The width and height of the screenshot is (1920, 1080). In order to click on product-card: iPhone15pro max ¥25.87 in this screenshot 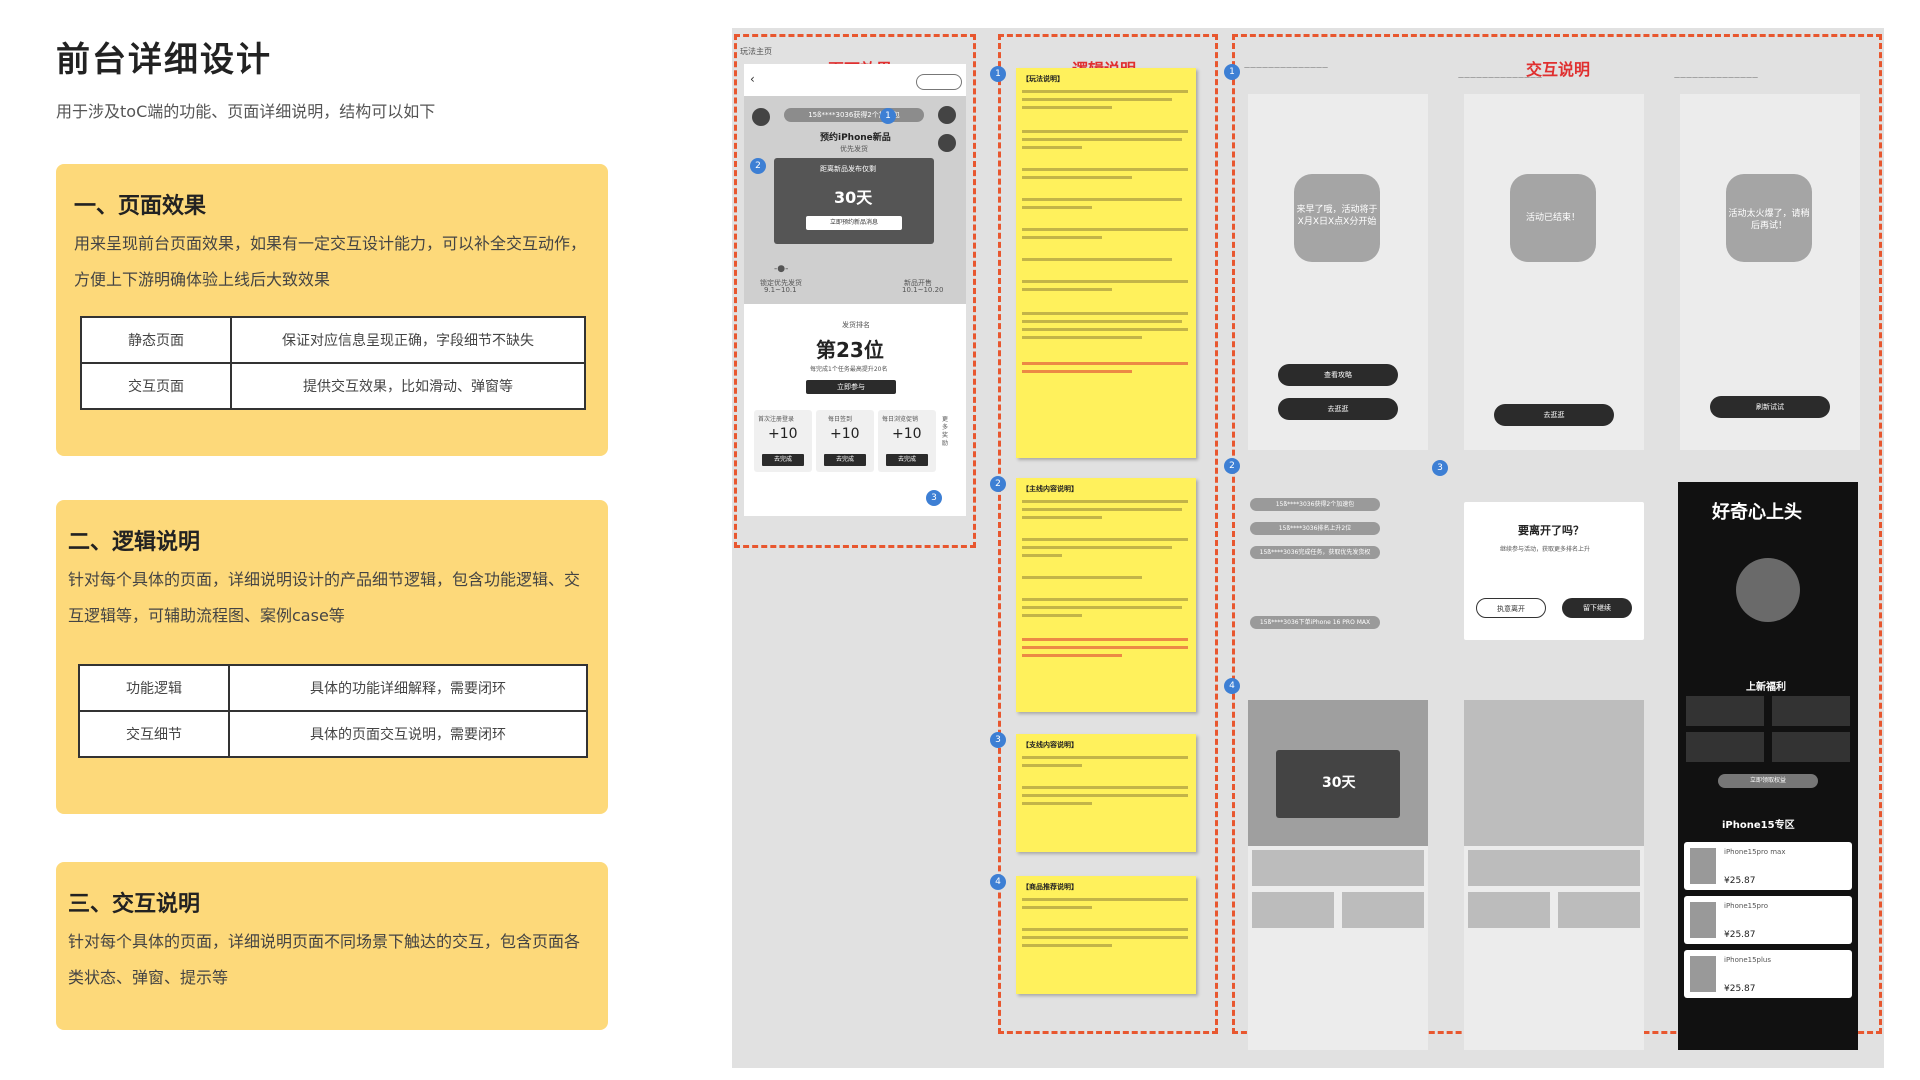, I will do `click(1768, 866)`.